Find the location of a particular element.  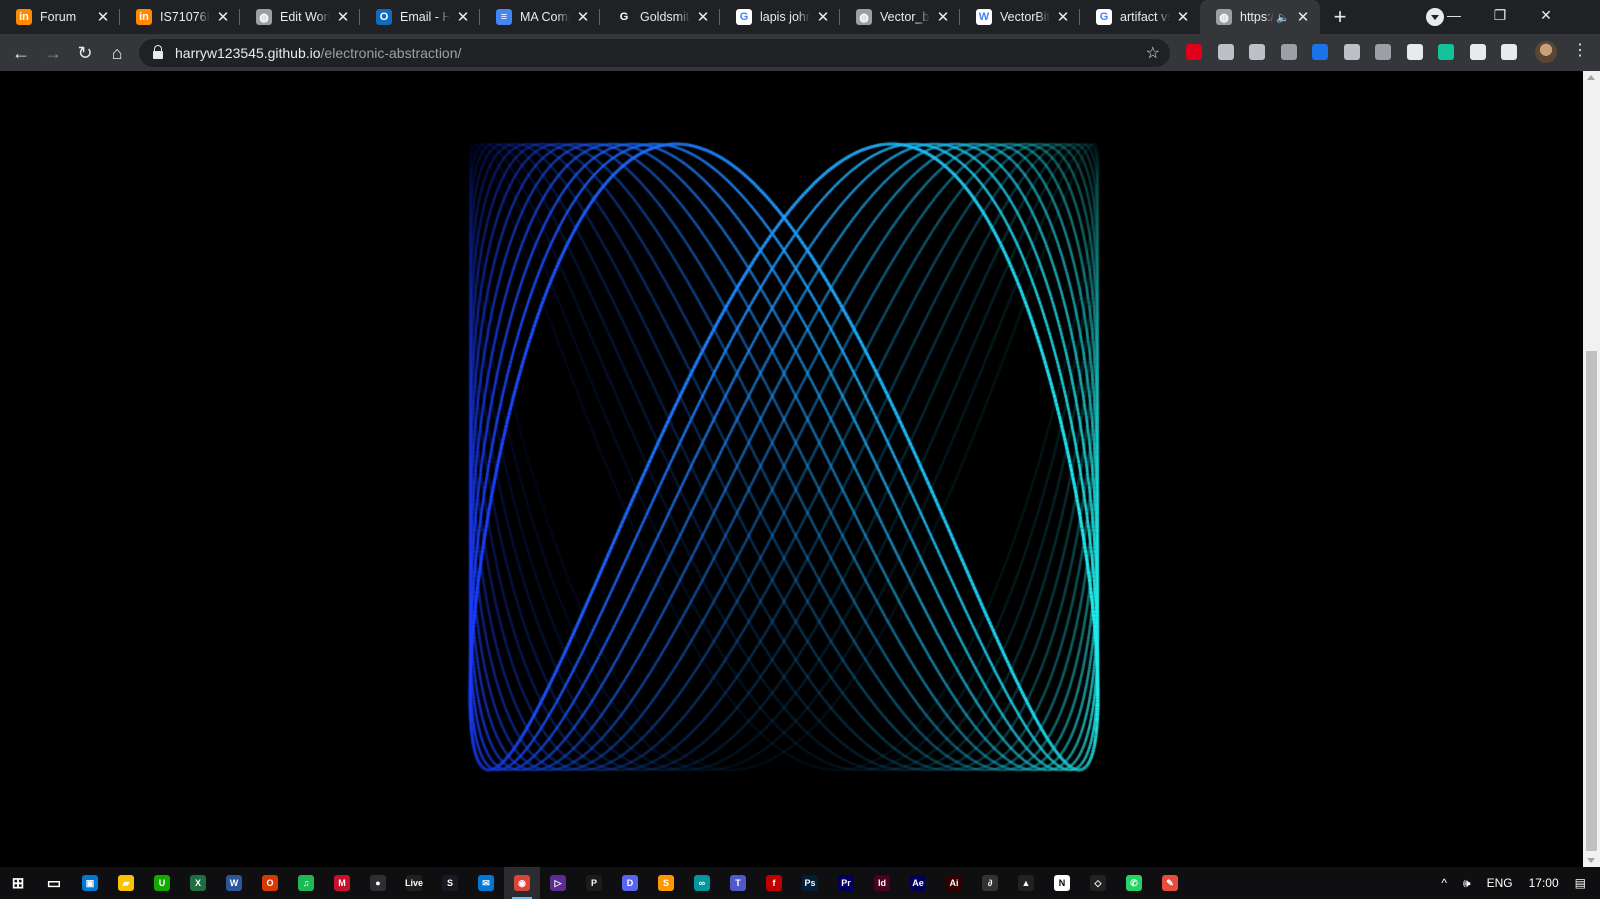

back-button: ← is located at coordinates (21, 53).